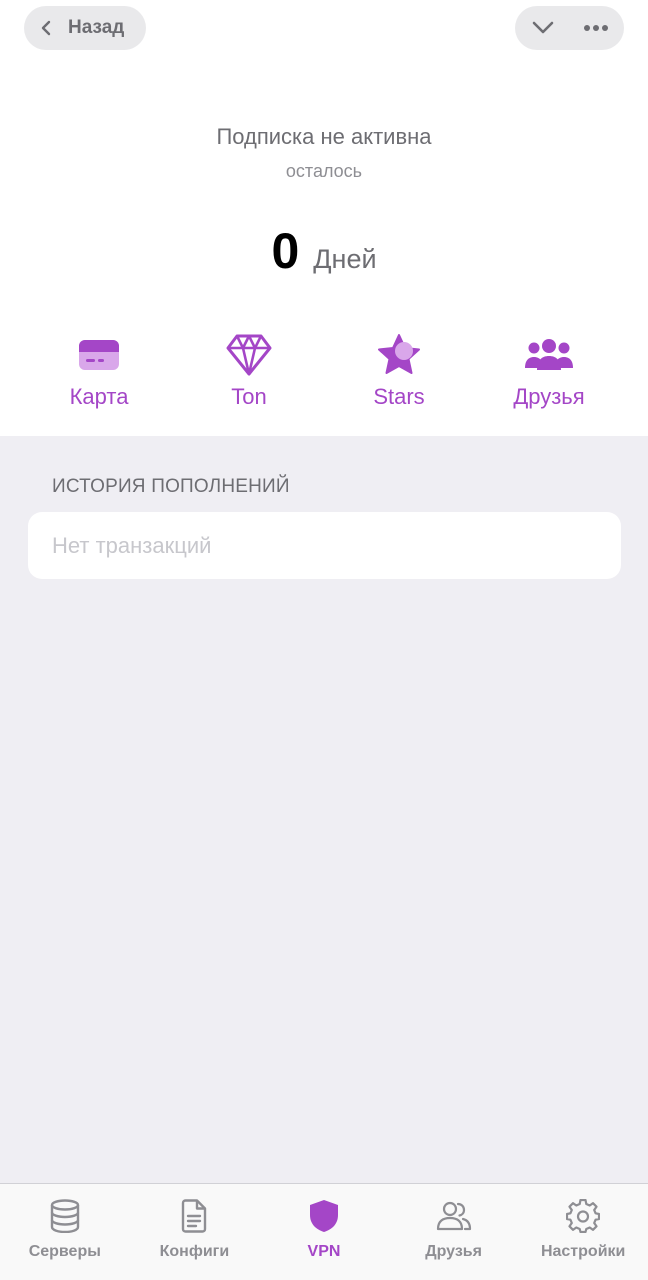  I want to click on tab-servers: Серверы, so click(65, 1232).